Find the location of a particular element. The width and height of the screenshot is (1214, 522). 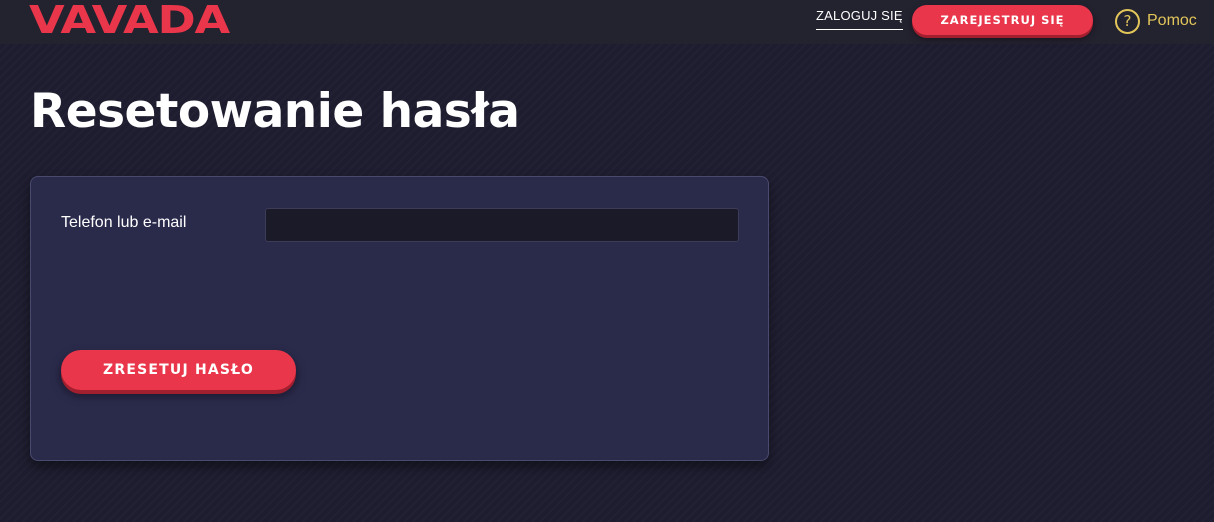

help-link: ? Pomoc is located at coordinates (1156, 21).